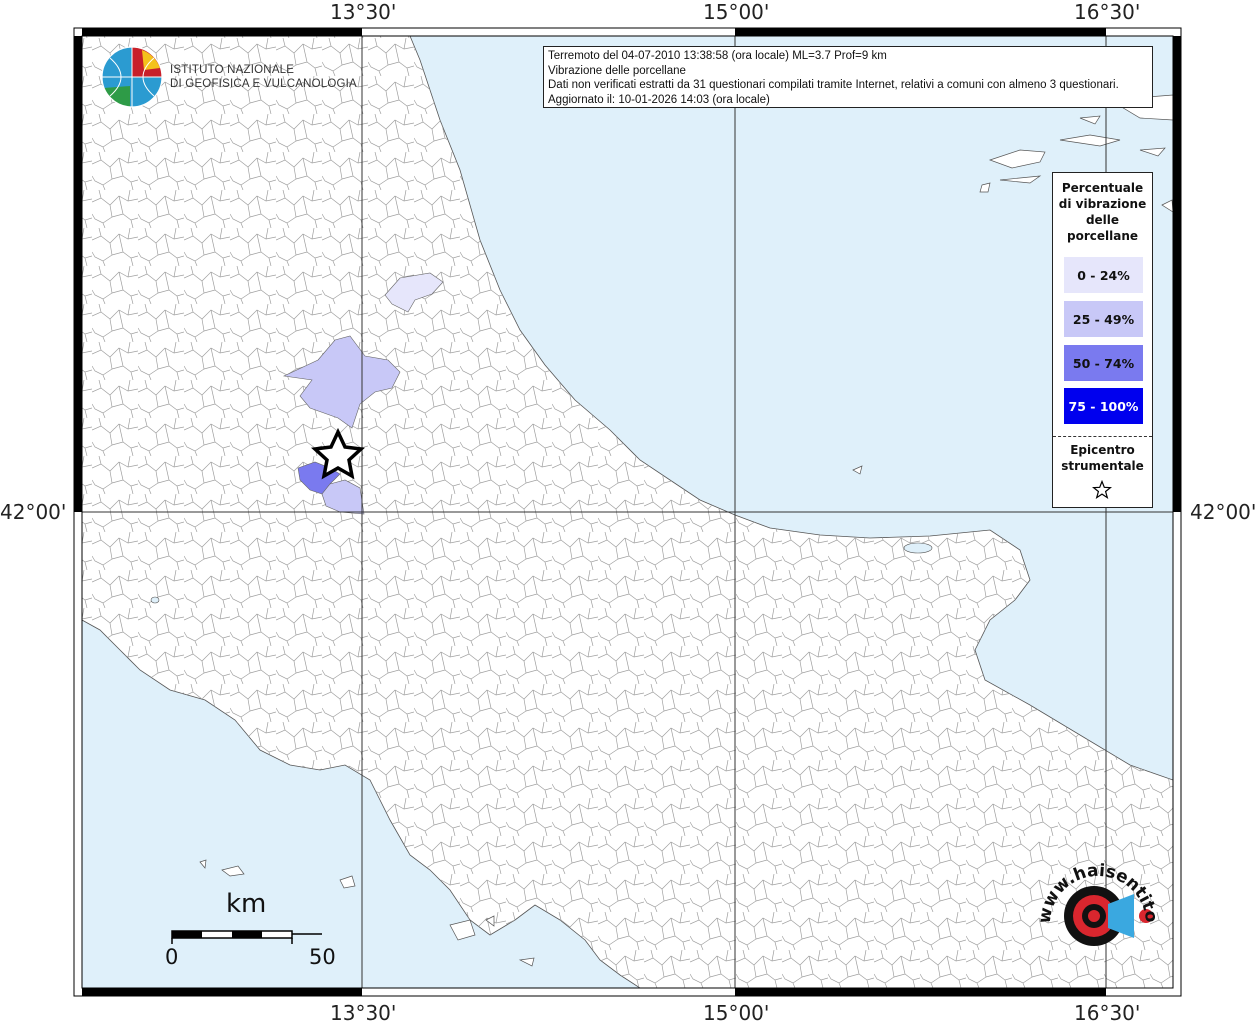 Image resolution: width=1255 pixels, height=1025 pixels. What do you see at coordinates (363, 12) in the screenshot?
I see `lon-label-top-1: 13°30'` at bounding box center [363, 12].